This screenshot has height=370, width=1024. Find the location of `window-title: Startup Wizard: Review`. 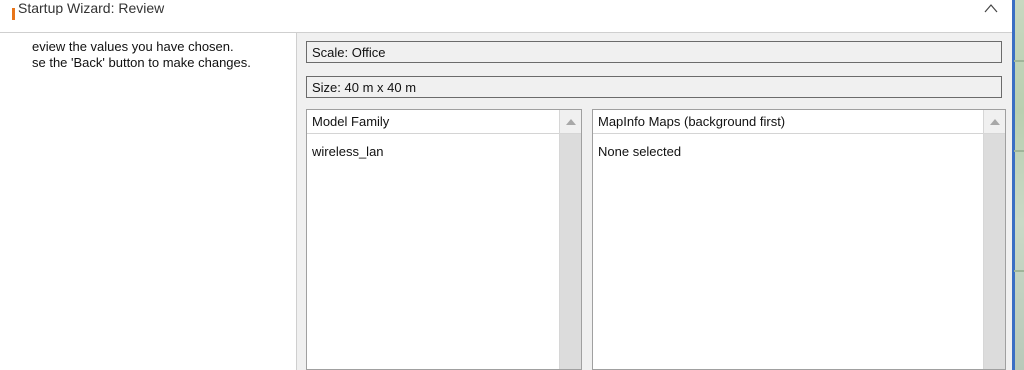

window-title: Startup Wizard: Review is located at coordinates (91, 8).